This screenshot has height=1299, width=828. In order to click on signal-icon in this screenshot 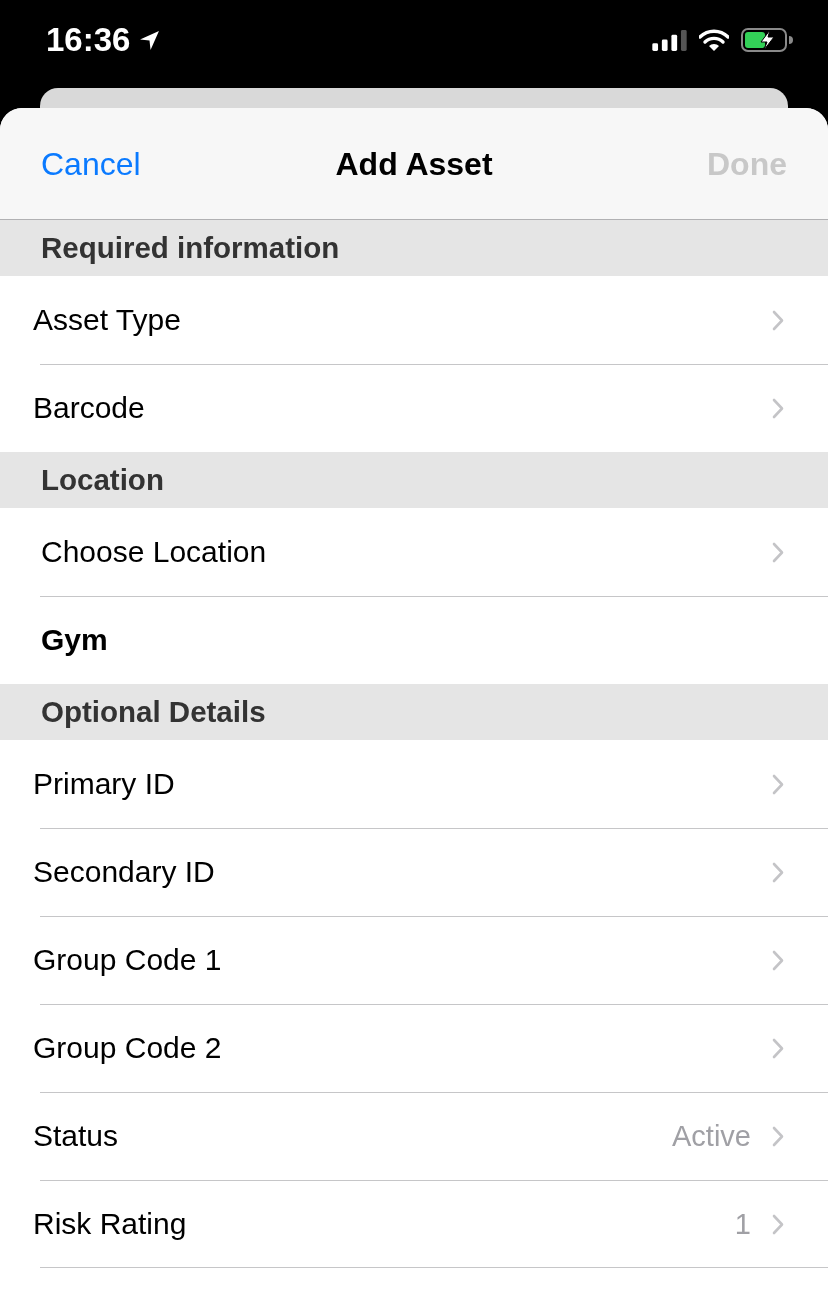, I will do `click(669, 40)`.